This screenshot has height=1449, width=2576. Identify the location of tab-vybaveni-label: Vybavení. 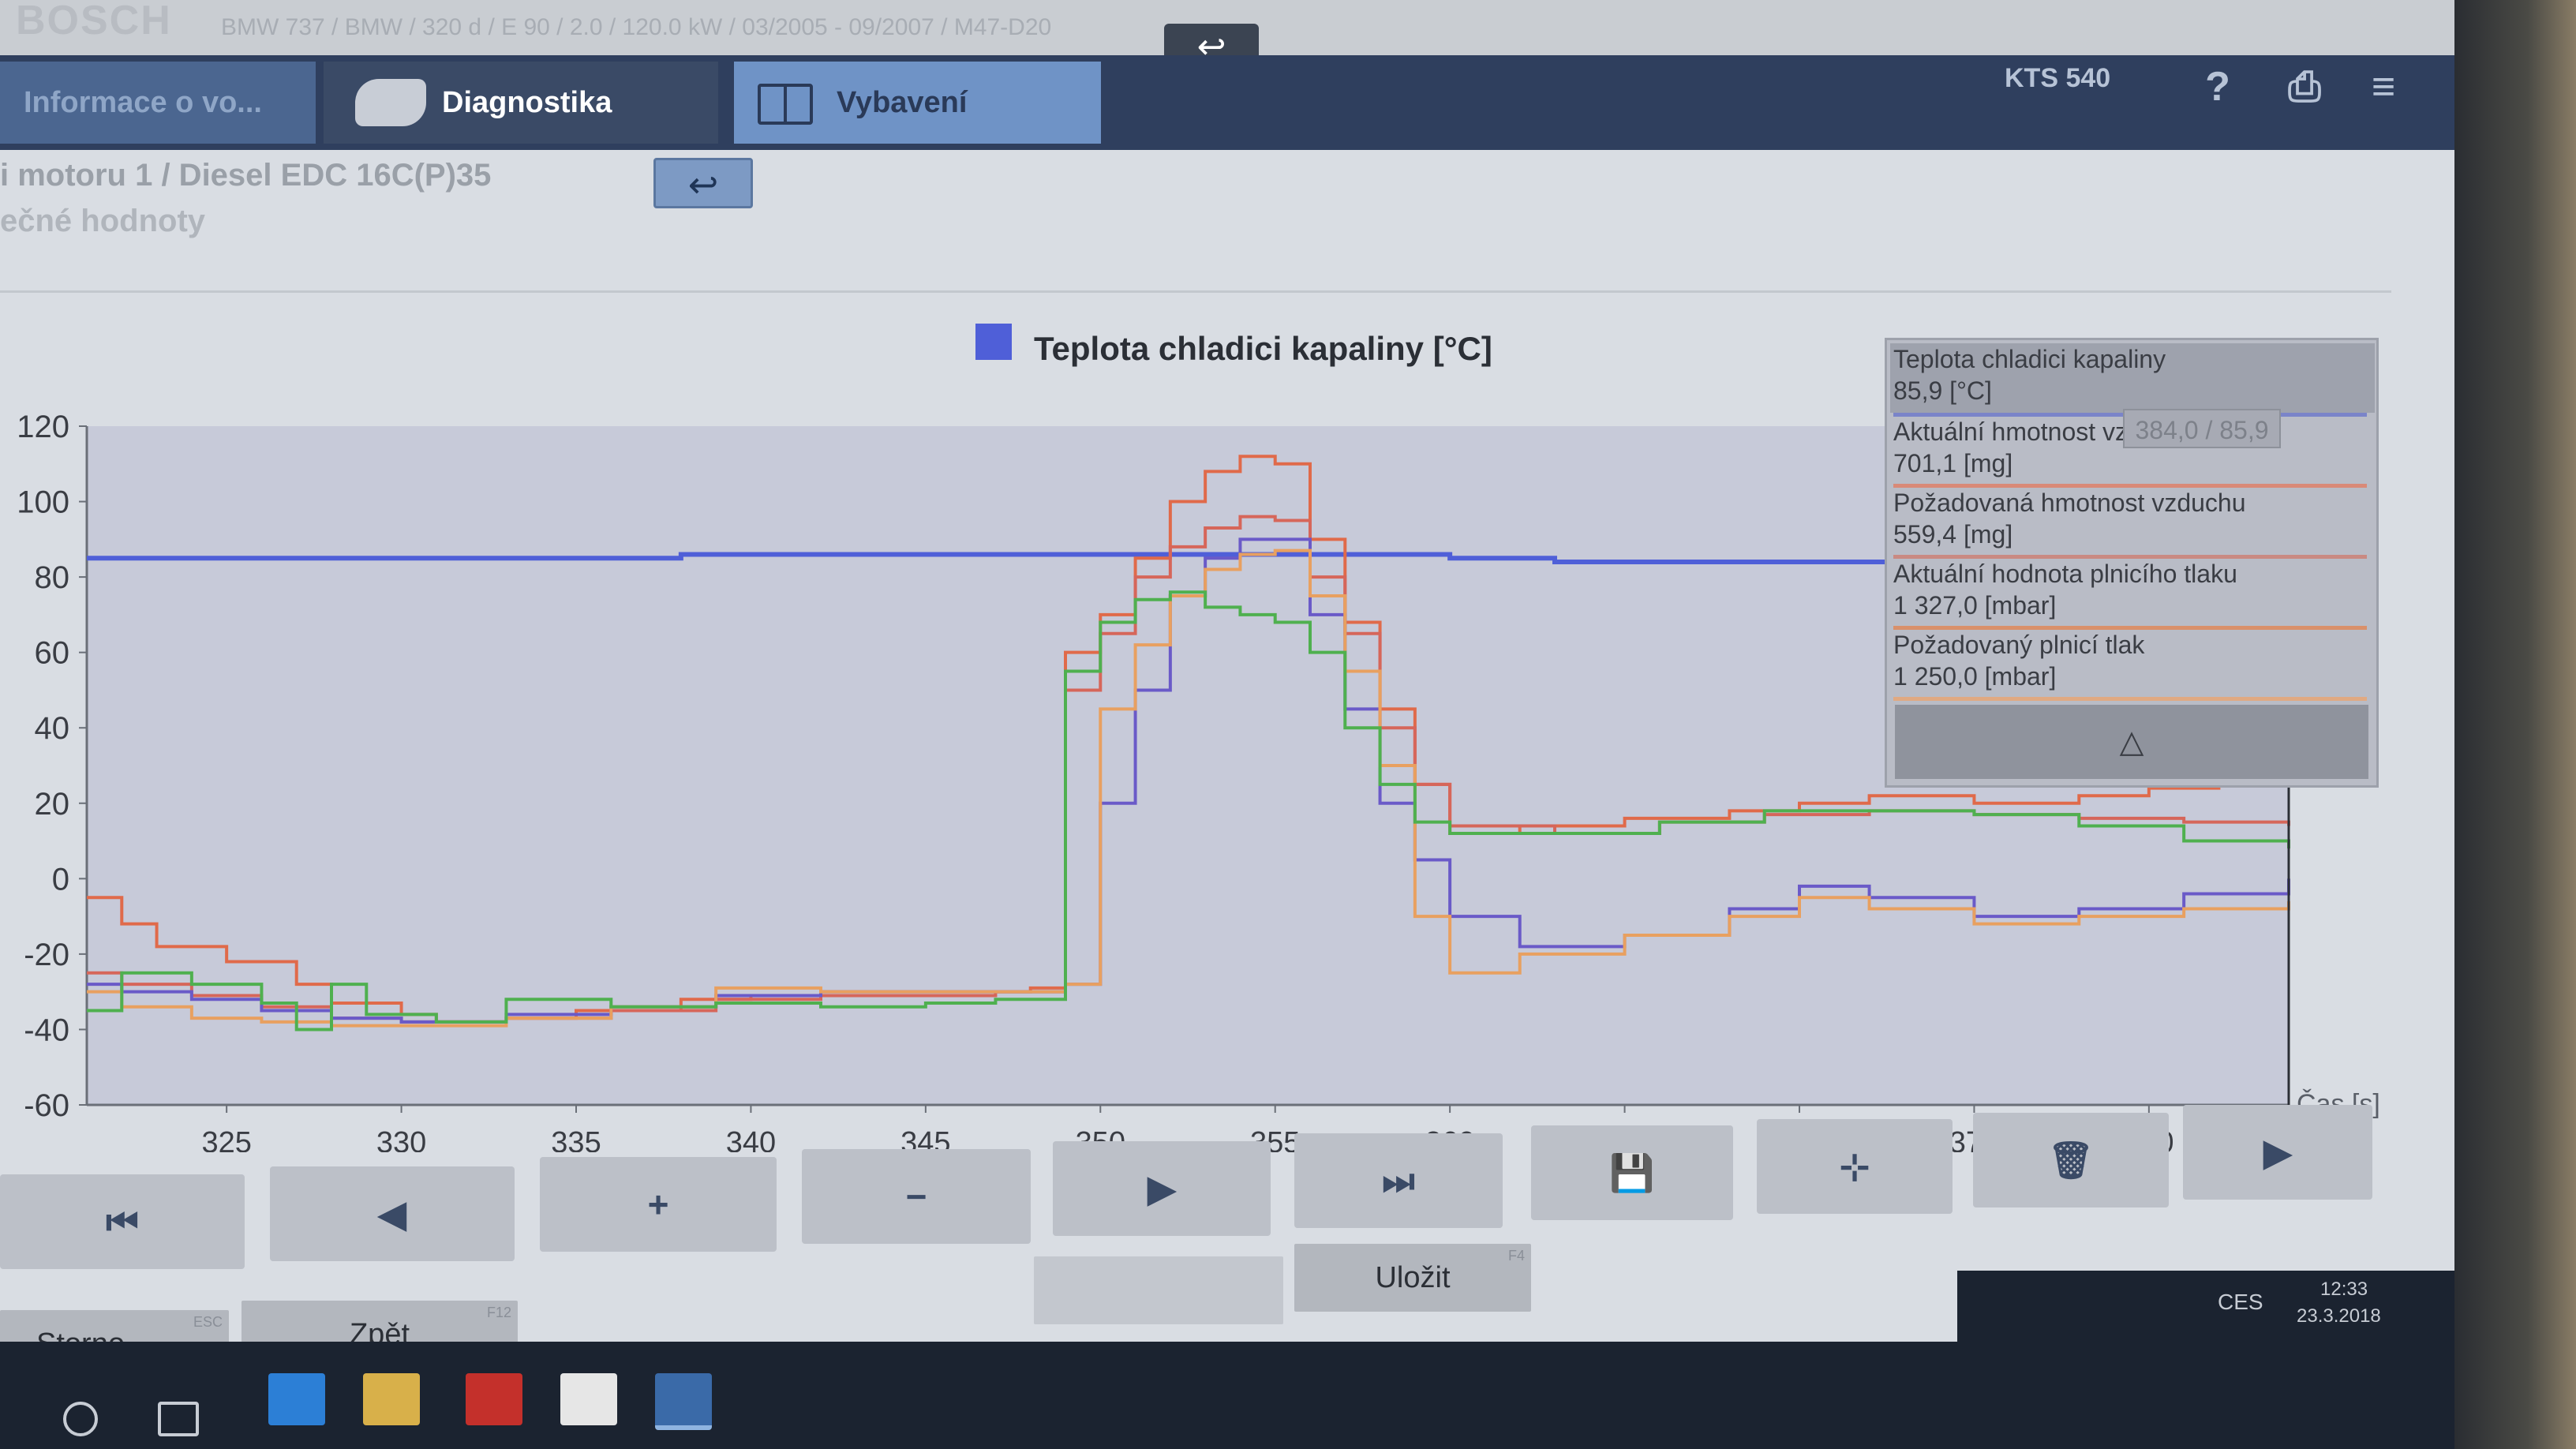
(902, 102).